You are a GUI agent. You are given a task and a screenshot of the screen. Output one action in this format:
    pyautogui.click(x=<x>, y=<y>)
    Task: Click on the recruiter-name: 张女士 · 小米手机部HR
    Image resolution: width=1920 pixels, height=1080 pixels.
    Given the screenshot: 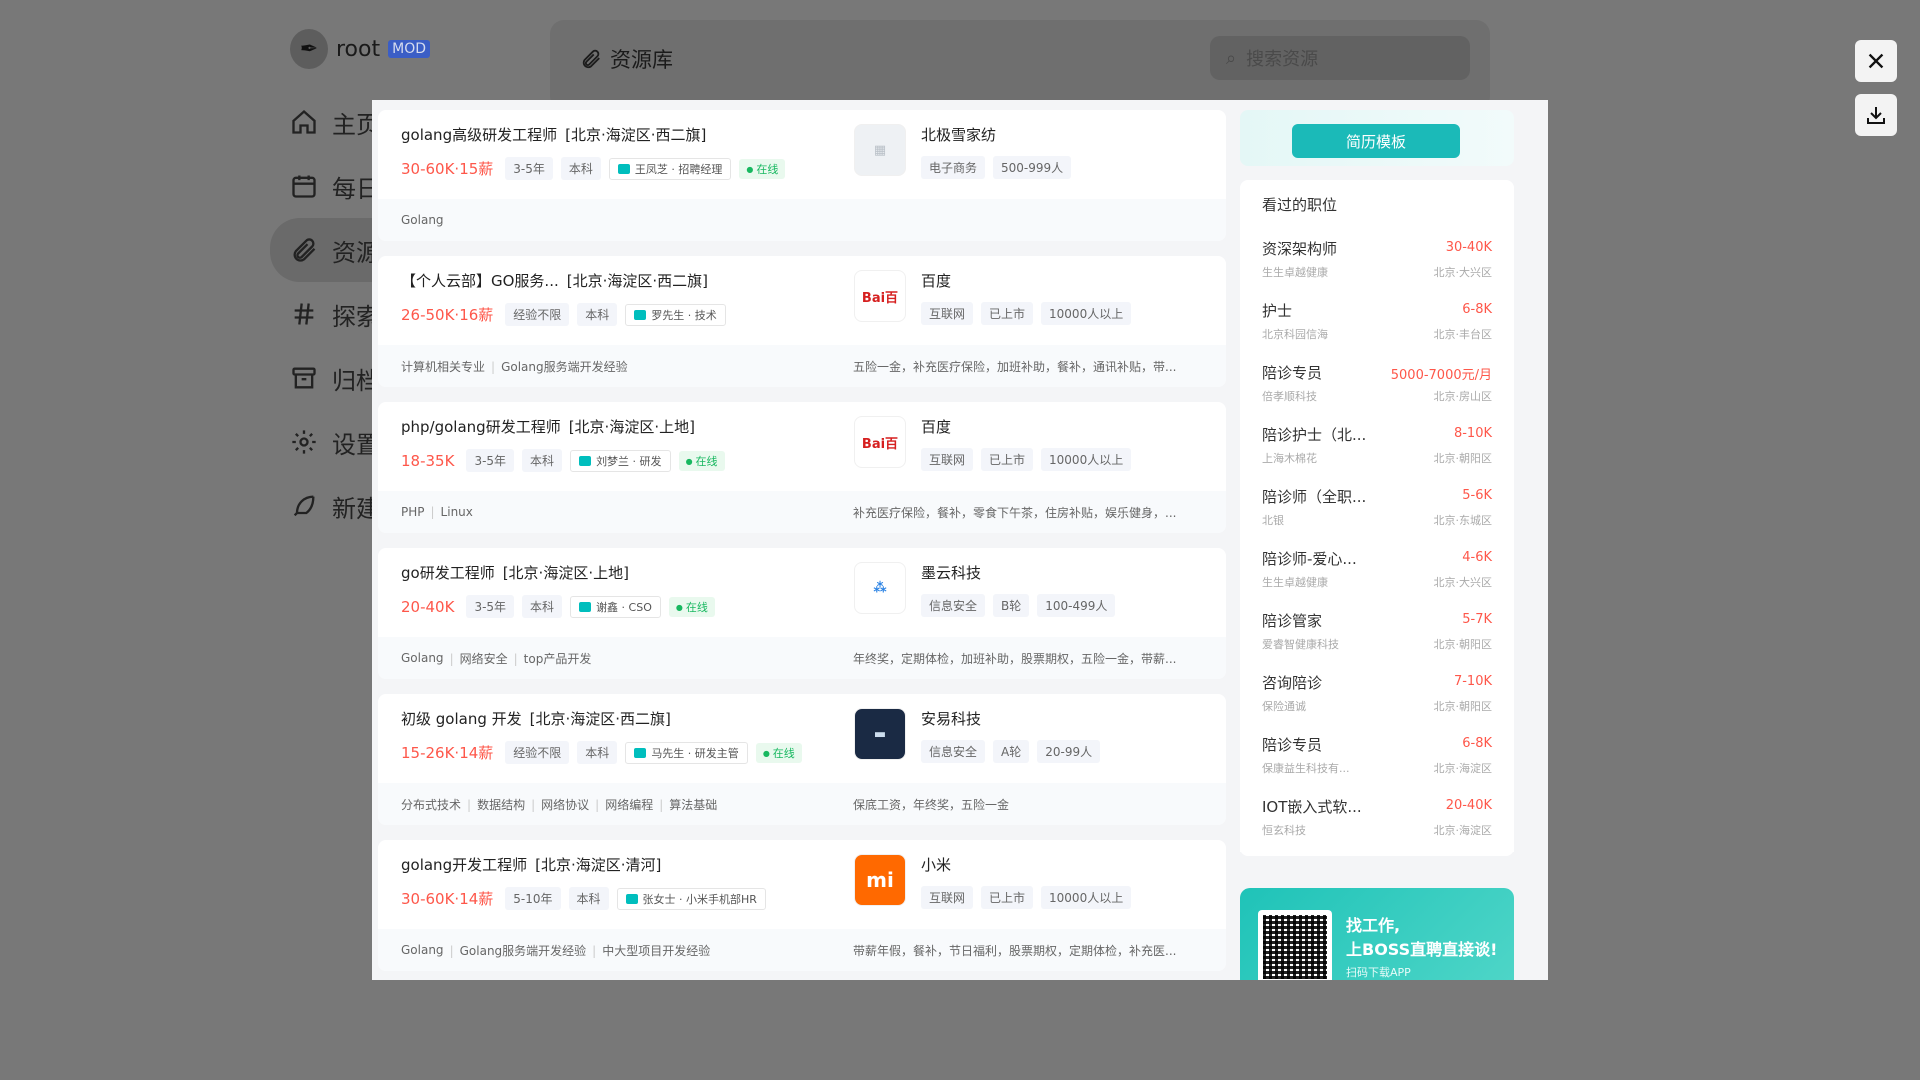 What is the action you would take?
    pyautogui.click(x=699, y=899)
    